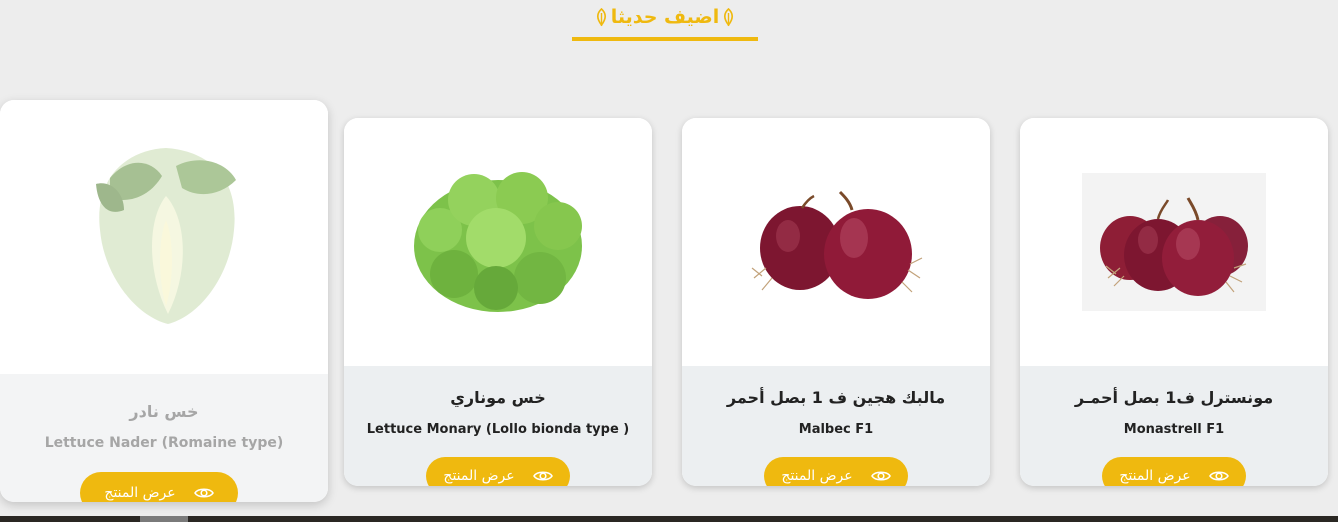 Image resolution: width=1338 pixels, height=522 pixels. I want to click on product-name-ar: مالبك هجين ف 1 بصل أحمر, so click(836, 397).